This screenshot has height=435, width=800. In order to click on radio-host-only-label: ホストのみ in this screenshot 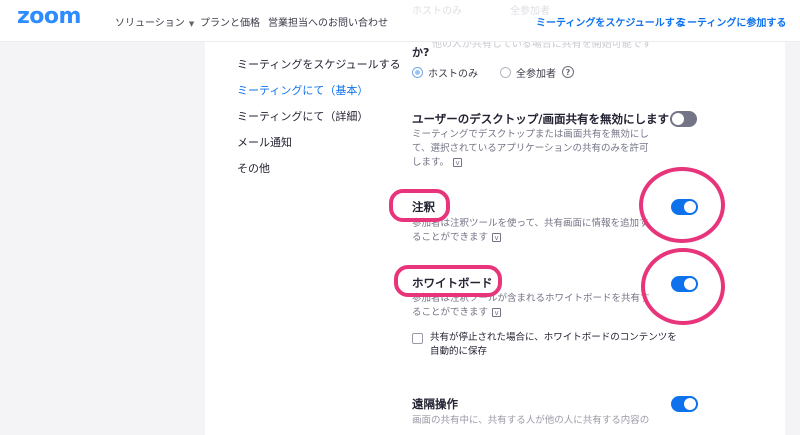, I will do `click(453, 74)`.